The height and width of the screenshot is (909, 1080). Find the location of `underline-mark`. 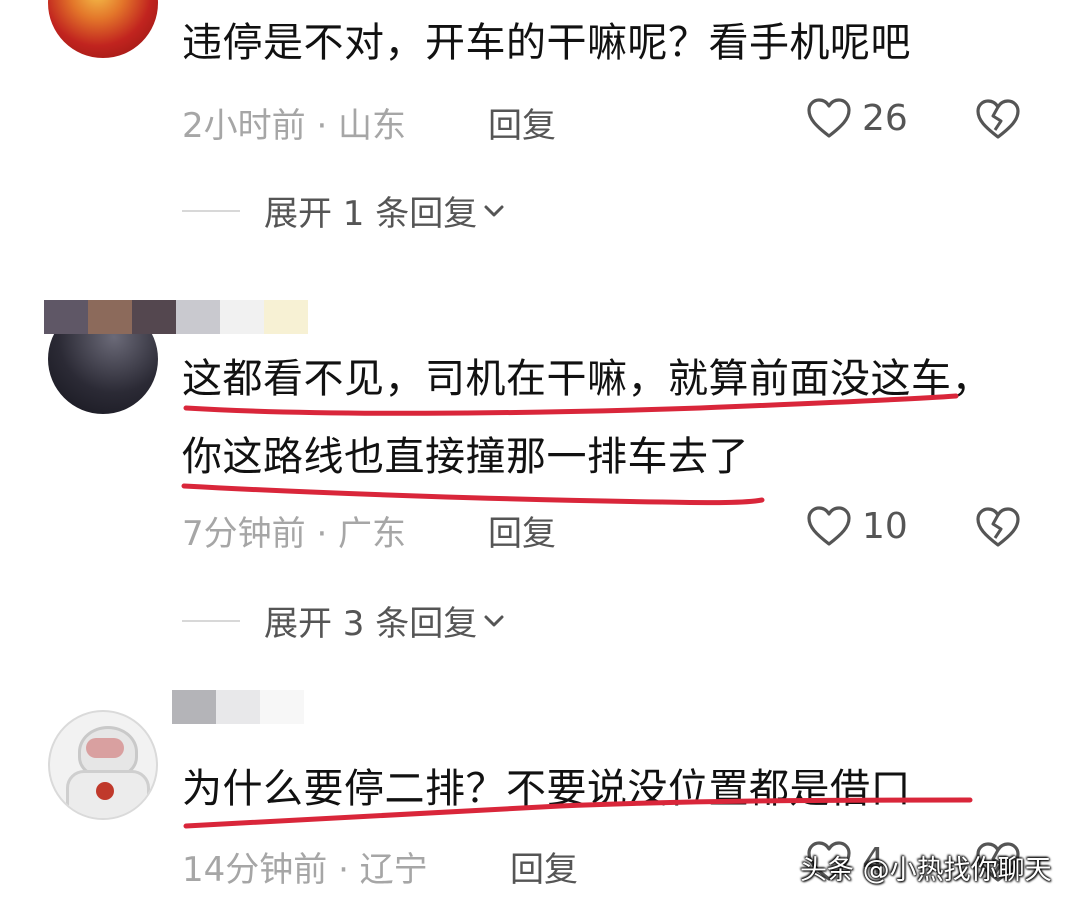

underline-mark is located at coordinates (473, 494).